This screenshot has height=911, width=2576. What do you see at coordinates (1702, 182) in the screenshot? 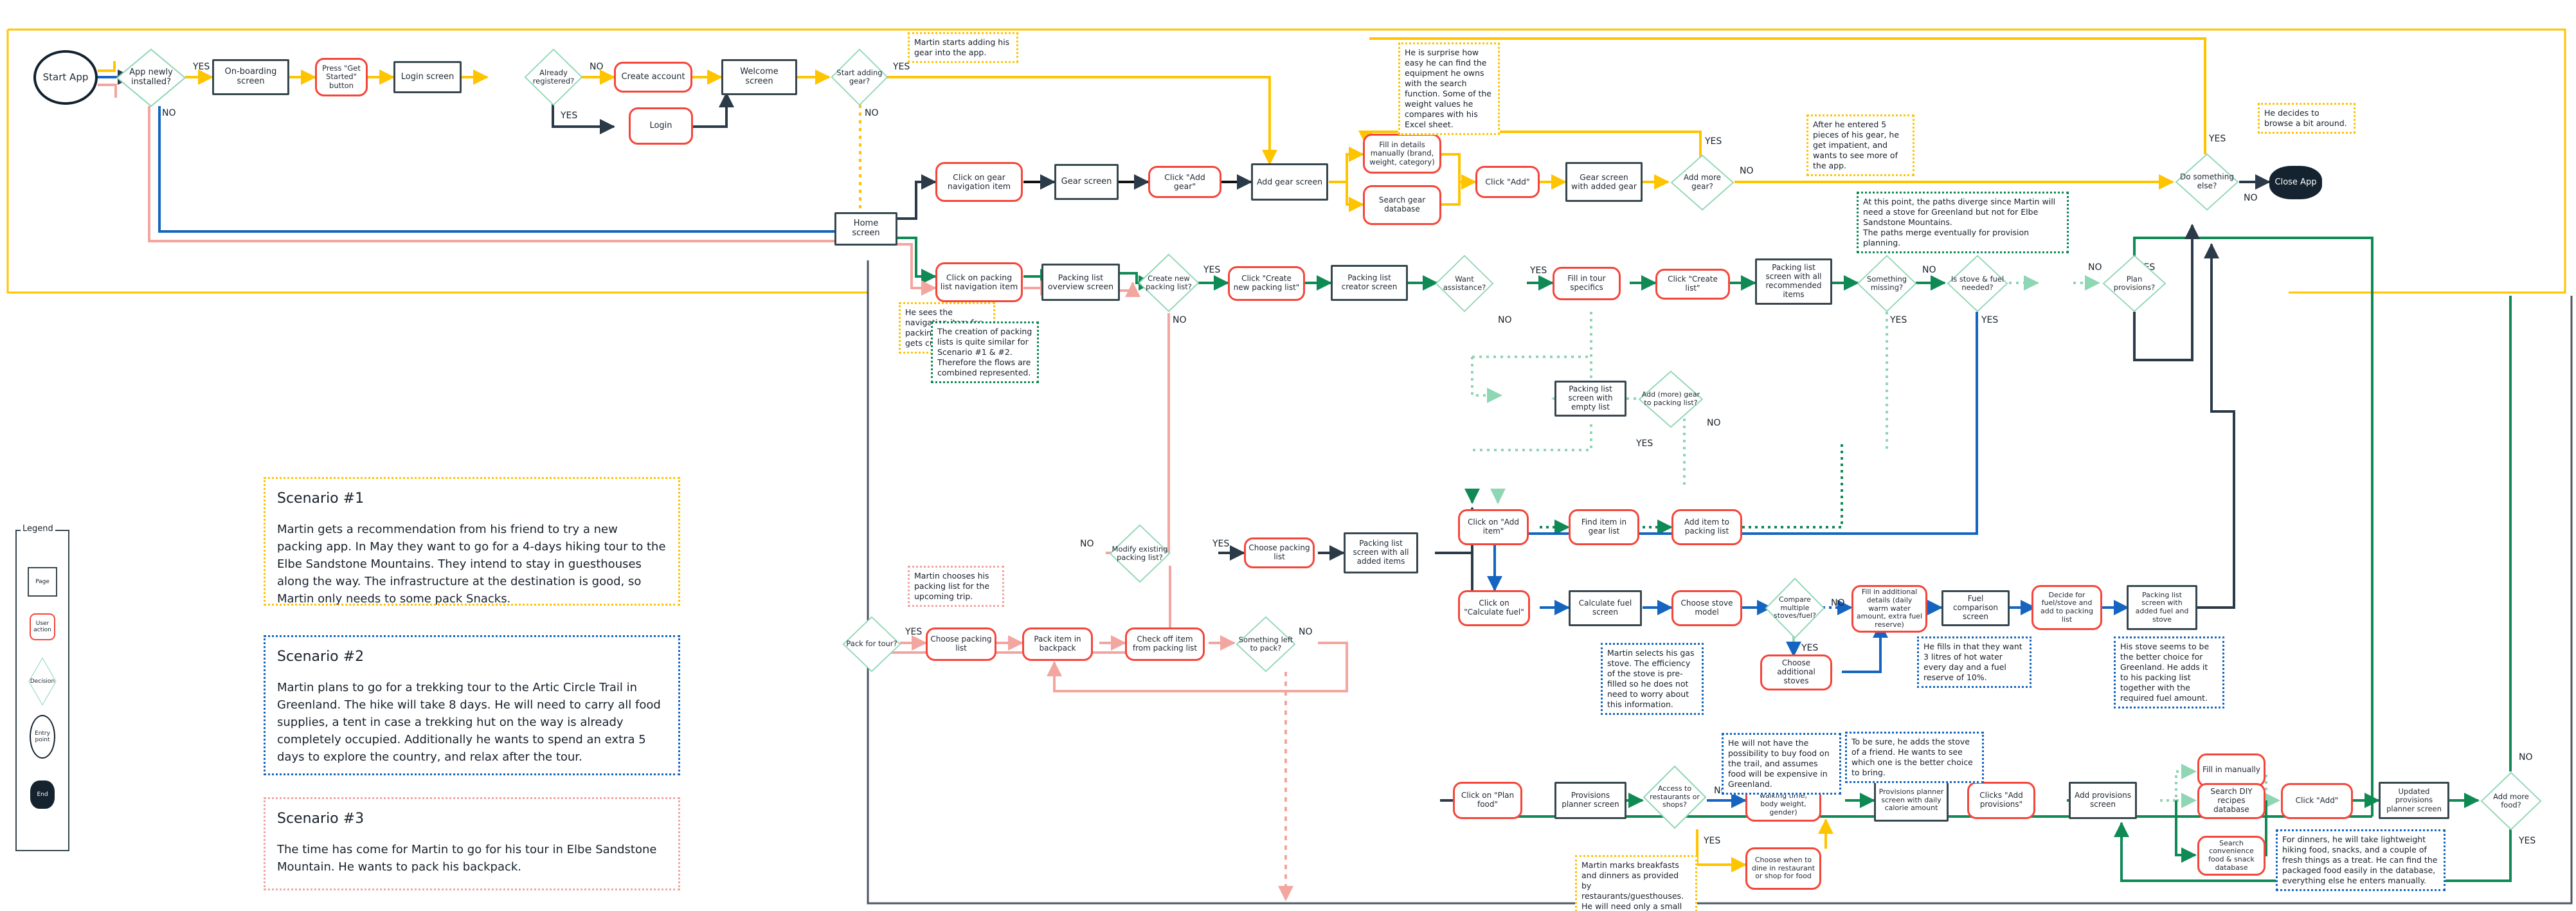
I see `node-add-more-gear: Add more gear?` at bounding box center [1702, 182].